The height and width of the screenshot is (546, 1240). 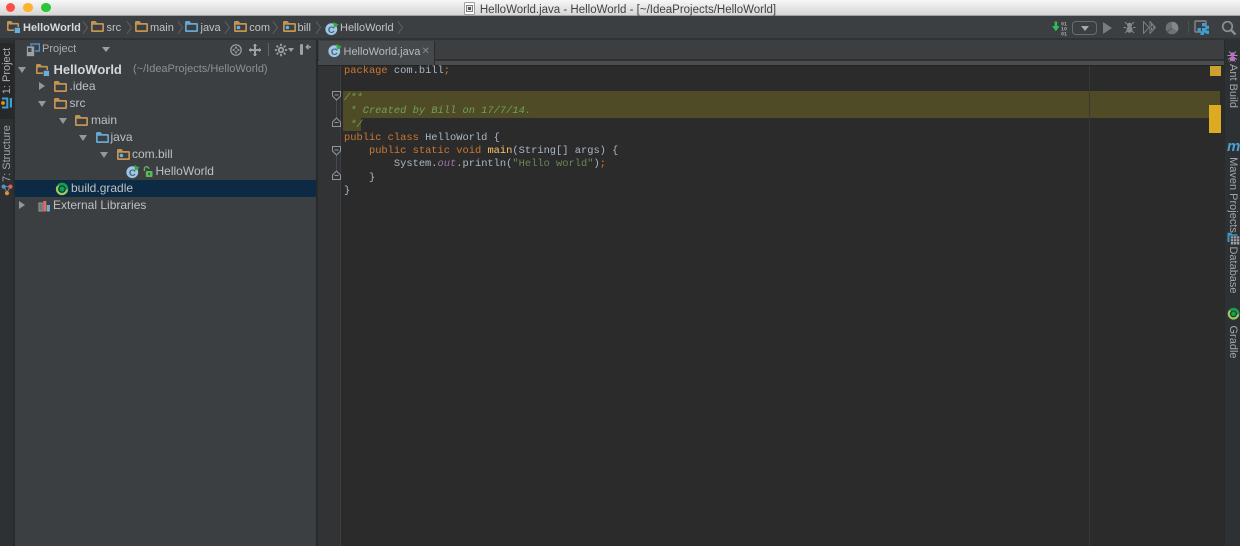 I want to click on svg-text: 01, so click(x=1064, y=34).